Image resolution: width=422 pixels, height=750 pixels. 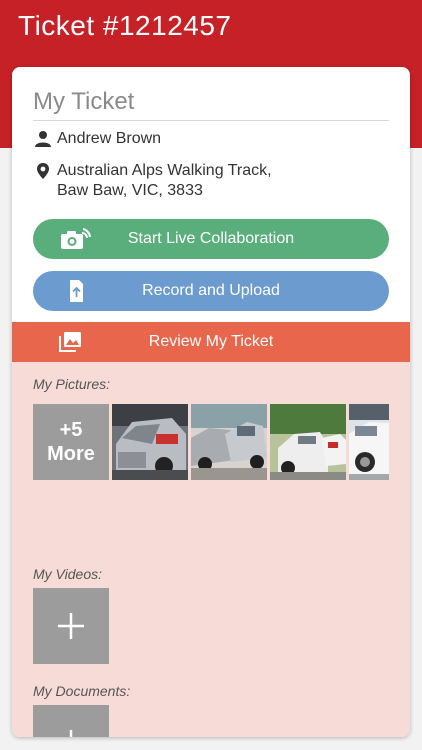 What do you see at coordinates (72, 384) in the screenshot?
I see `pictures-label: My Pictures:` at bounding box center [72, 384].